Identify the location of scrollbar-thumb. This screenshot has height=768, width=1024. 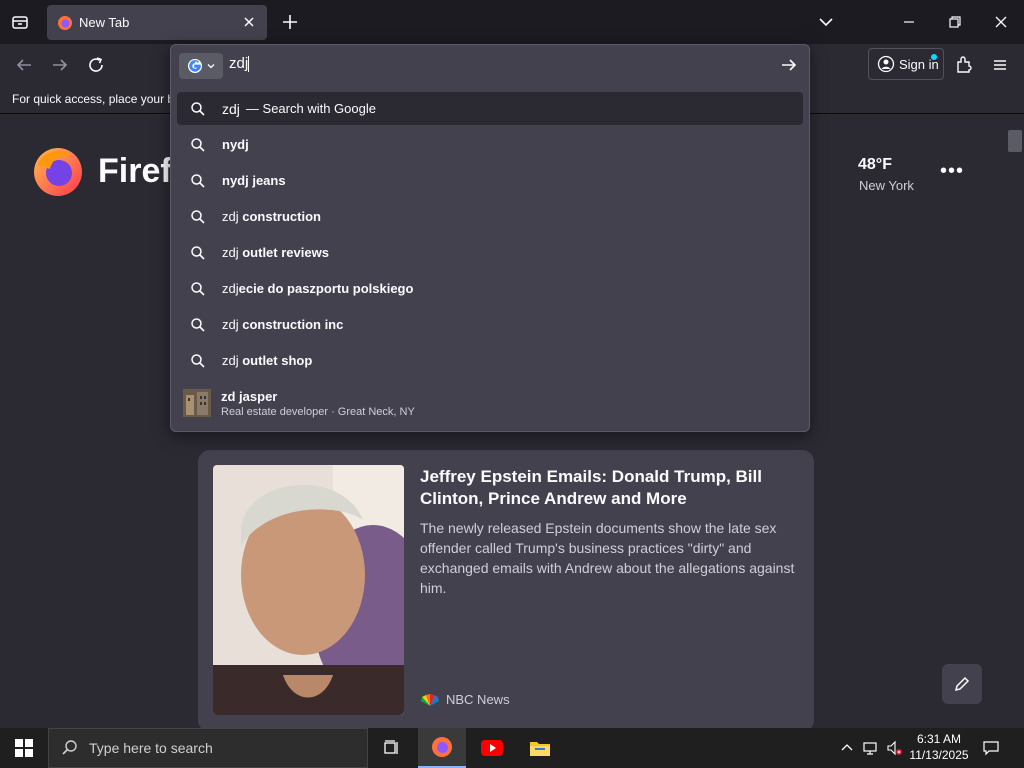
(1015, 141).